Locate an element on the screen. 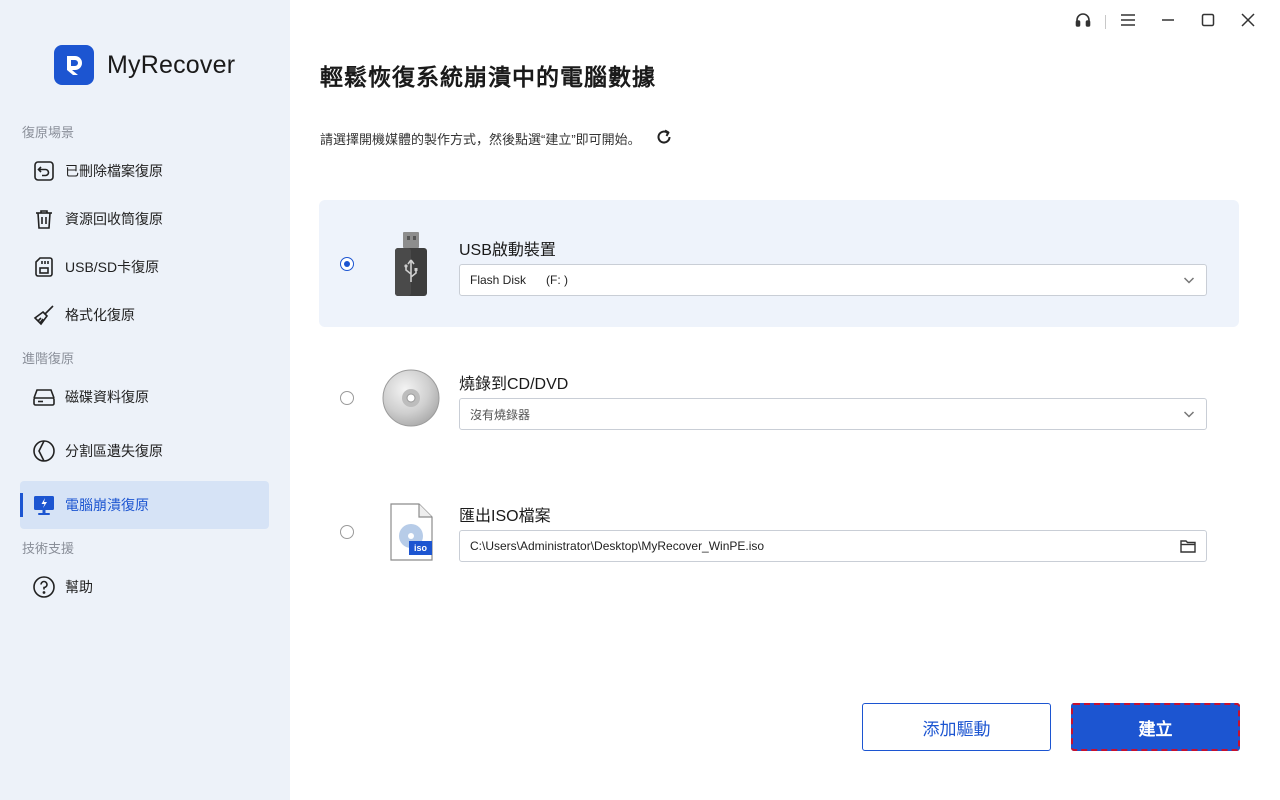 This screenshot has width=1280, height=800. folder-icon is located at coordinates (1188, 547).